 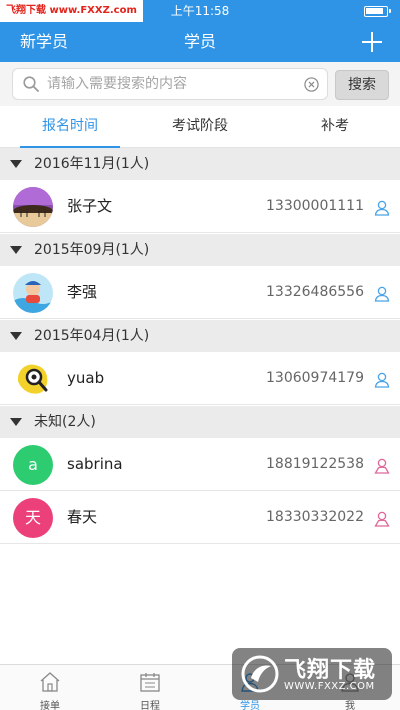 I want to click on avatar: a, so click(x=33, y=465).